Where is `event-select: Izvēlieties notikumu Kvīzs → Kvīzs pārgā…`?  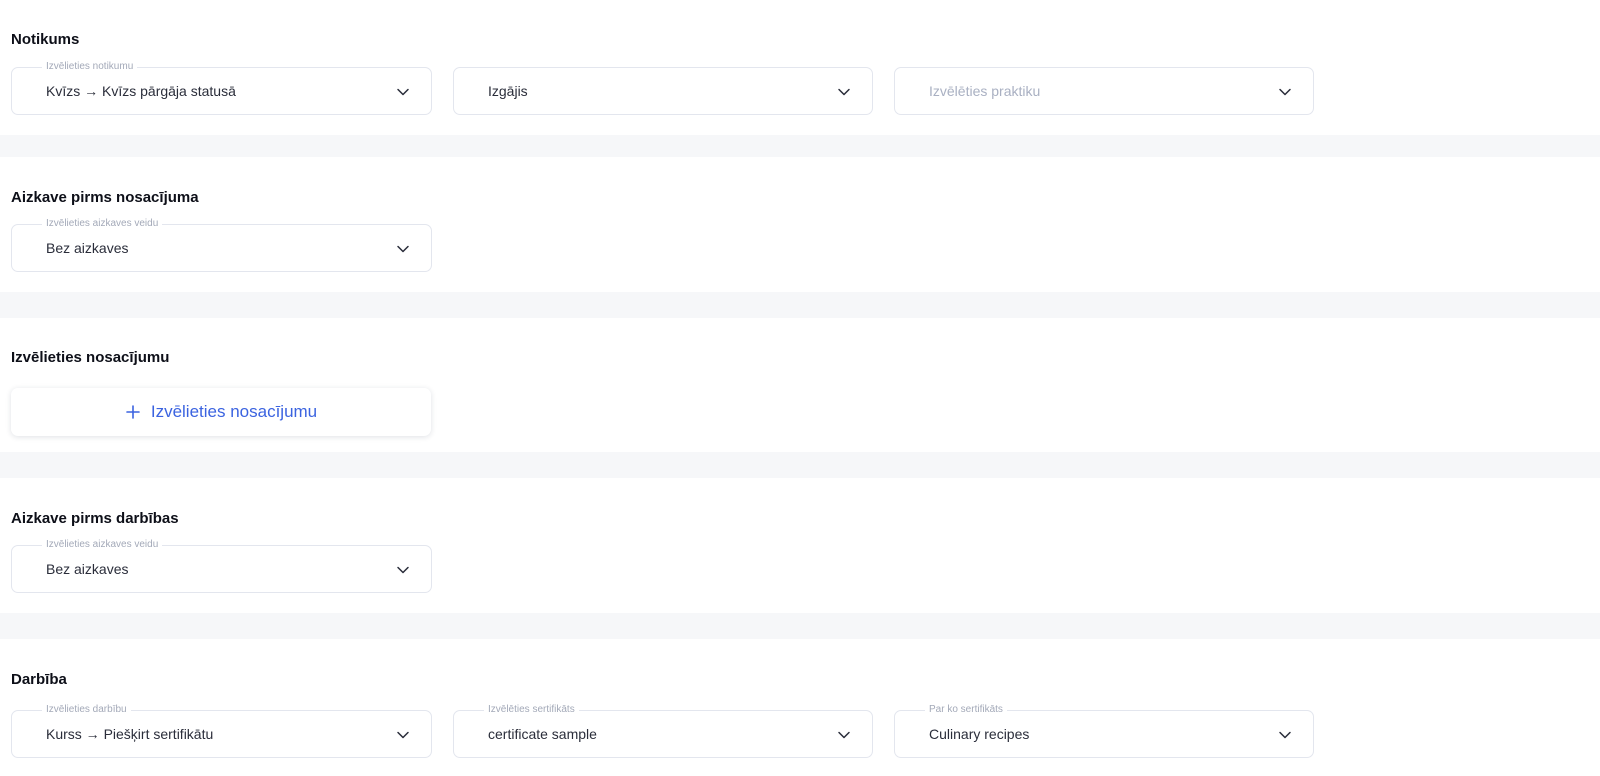
event-select: Izvēlieties notikumu Kvīzs → Kvīzs pārgā… is located at coordinates (221, 88).